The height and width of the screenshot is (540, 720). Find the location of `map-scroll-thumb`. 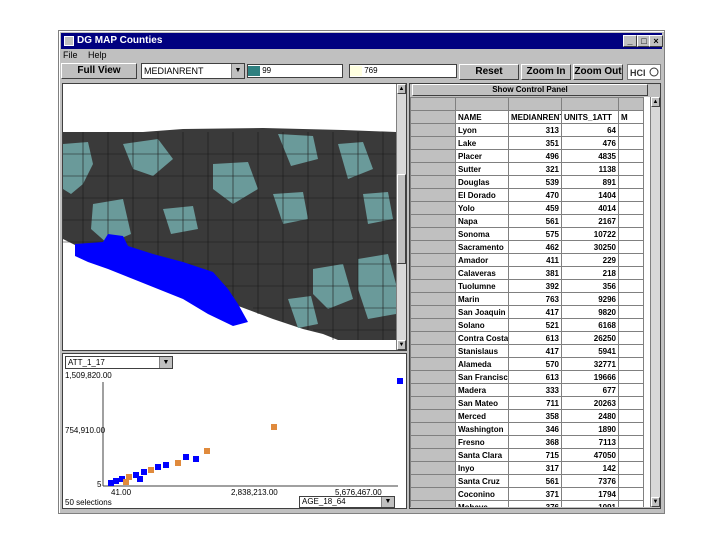

map-scroll-thumb is located at coordinates (401, 219).